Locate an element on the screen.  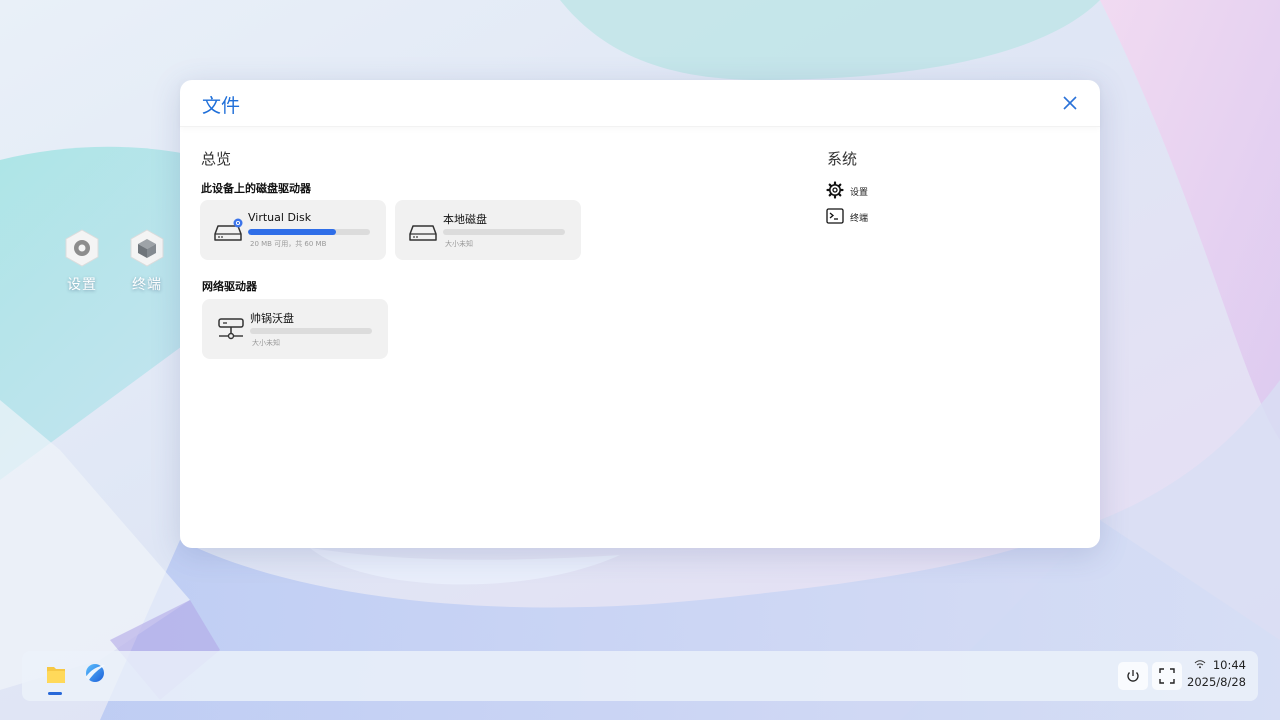
drive-card-virtual-disk: Virtual Disk 20 MB 可用，共 60 MB is located at coordinates (293, 230).